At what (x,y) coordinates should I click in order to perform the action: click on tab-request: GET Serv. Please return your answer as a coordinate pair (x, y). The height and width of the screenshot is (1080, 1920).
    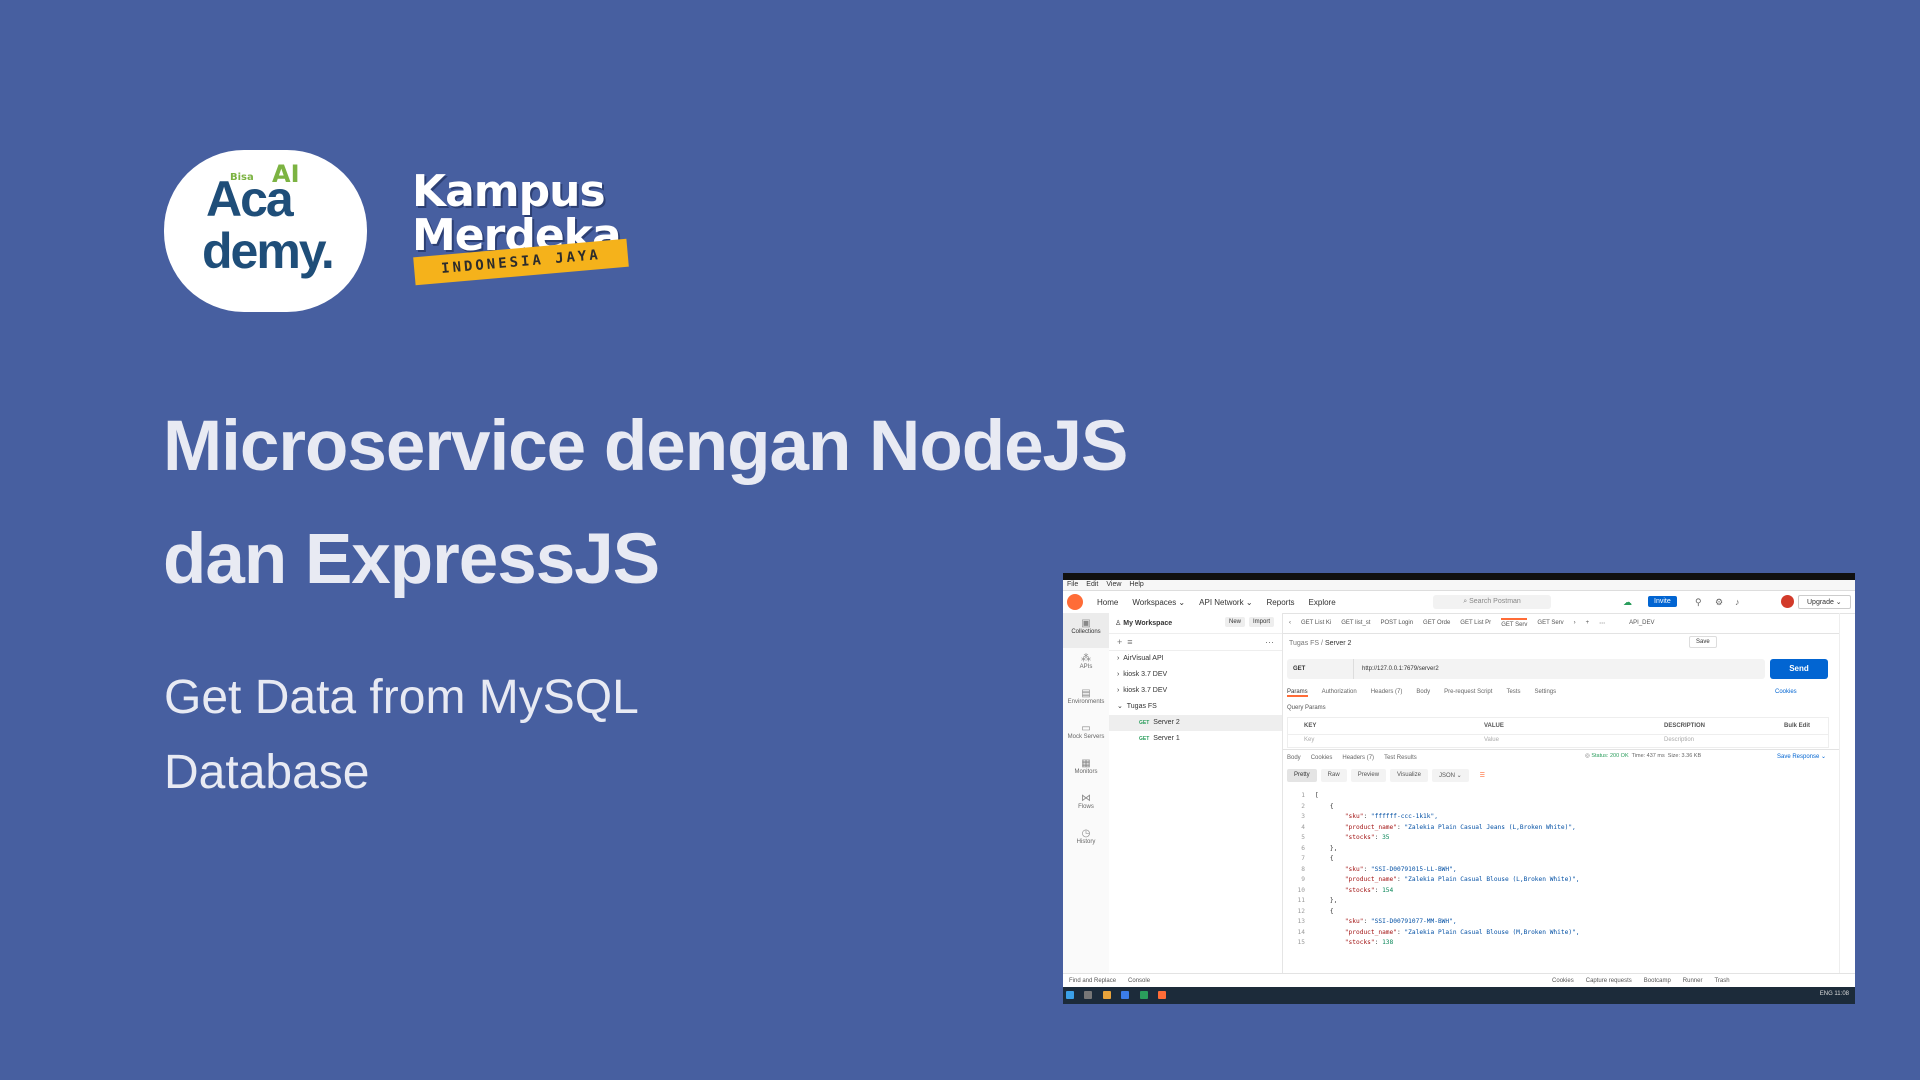
    Looking at the image, I should click on (1550, 623).